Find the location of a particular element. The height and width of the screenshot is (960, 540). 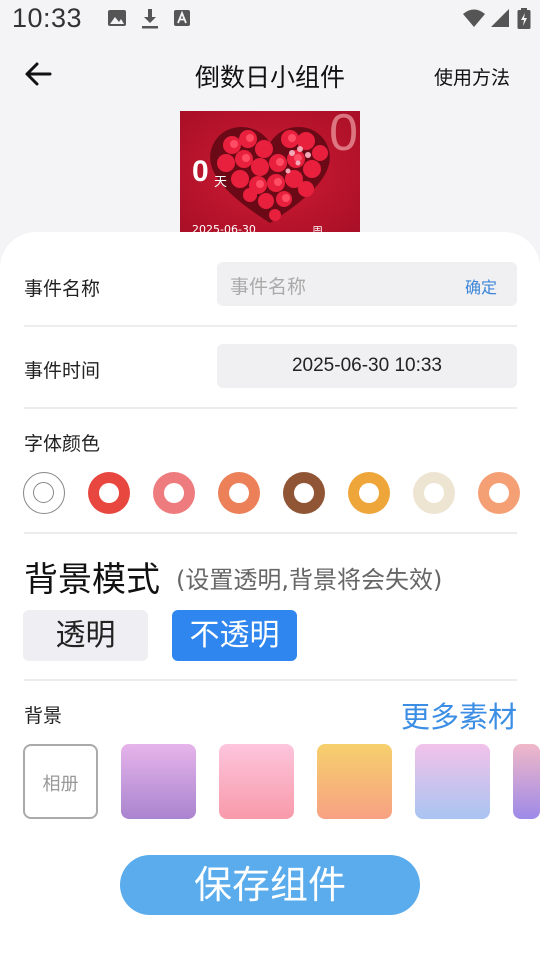

signal-icon is located at coordinates (500, 18).